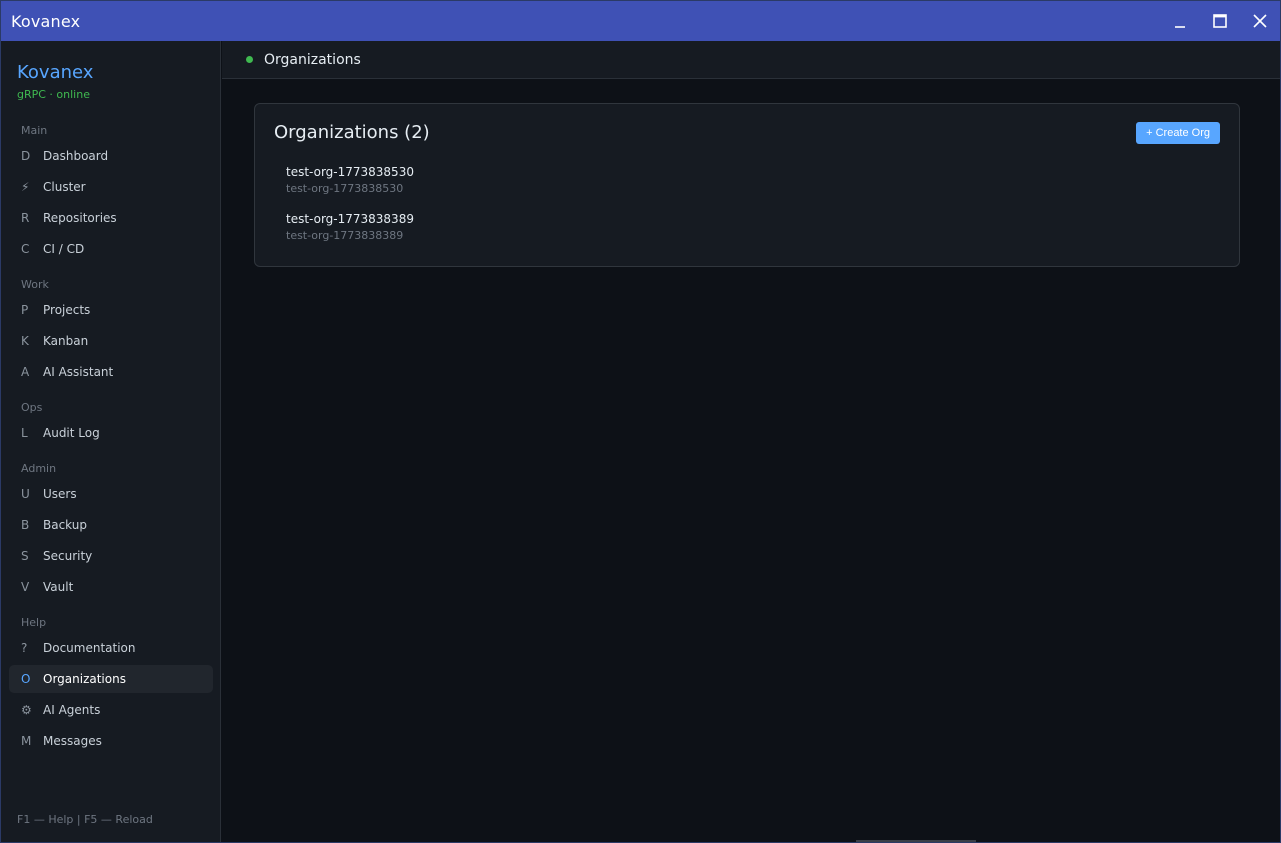 Image resolution: width=1281 pixels, height=843 pixels. I want to click on gear-icon: ⚙, so click(26, 710).